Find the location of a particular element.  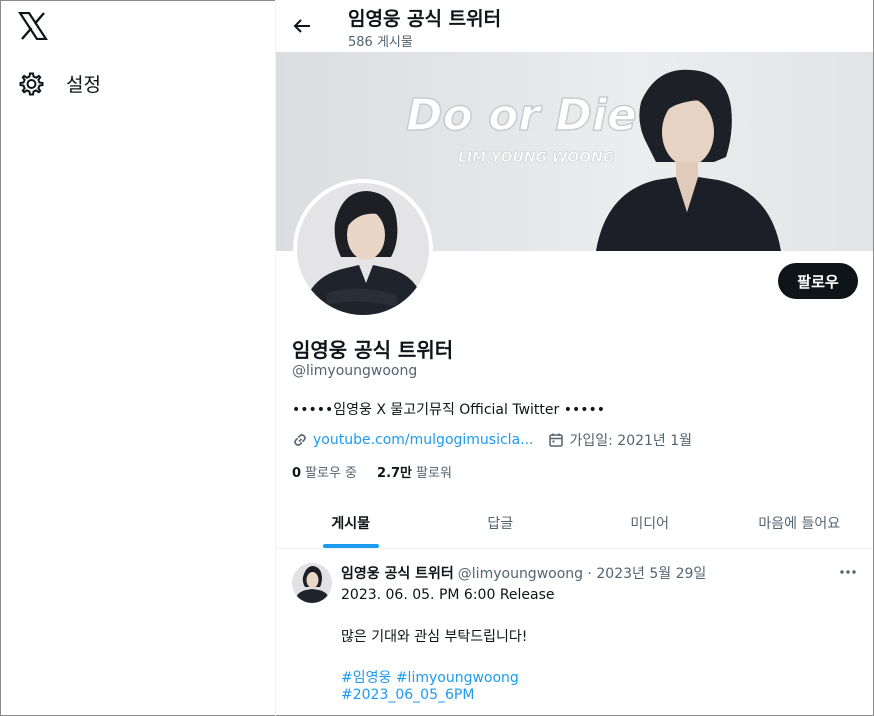

post-author-name: 임영웅 공식 트위터 is located at coordinates (397, 573).